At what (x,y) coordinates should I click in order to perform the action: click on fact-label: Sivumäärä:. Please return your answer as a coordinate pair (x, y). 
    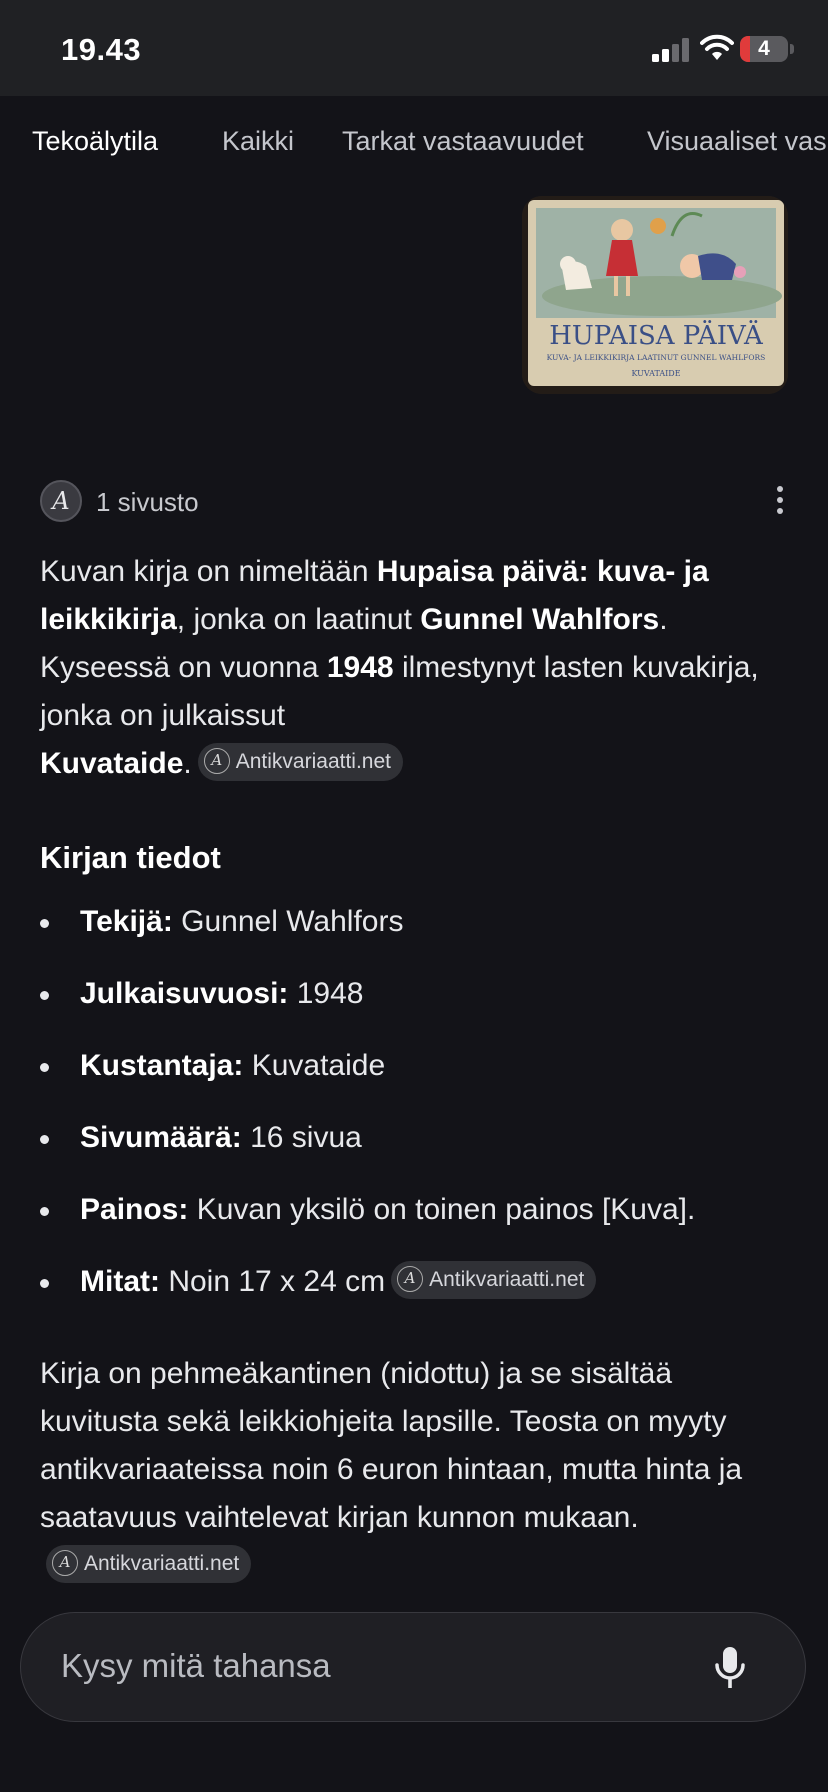
    Looking at the image, I should click on (161, 1137).